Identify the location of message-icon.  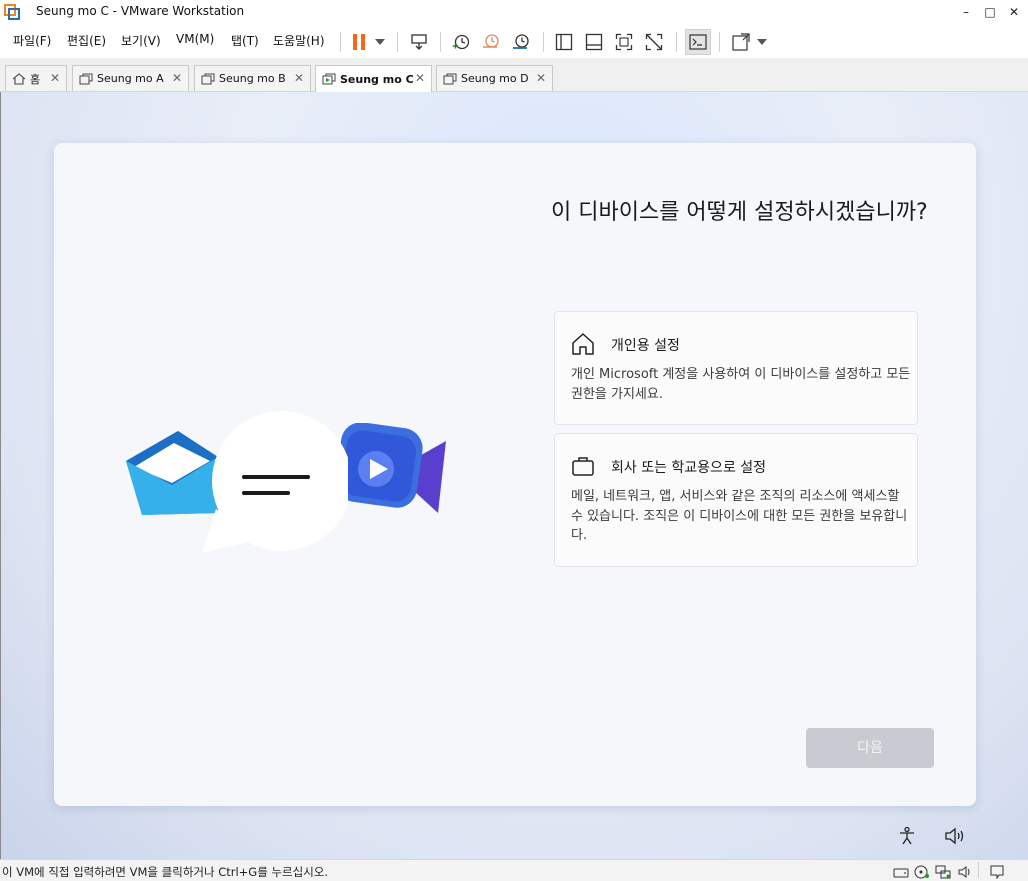
(997, 872).